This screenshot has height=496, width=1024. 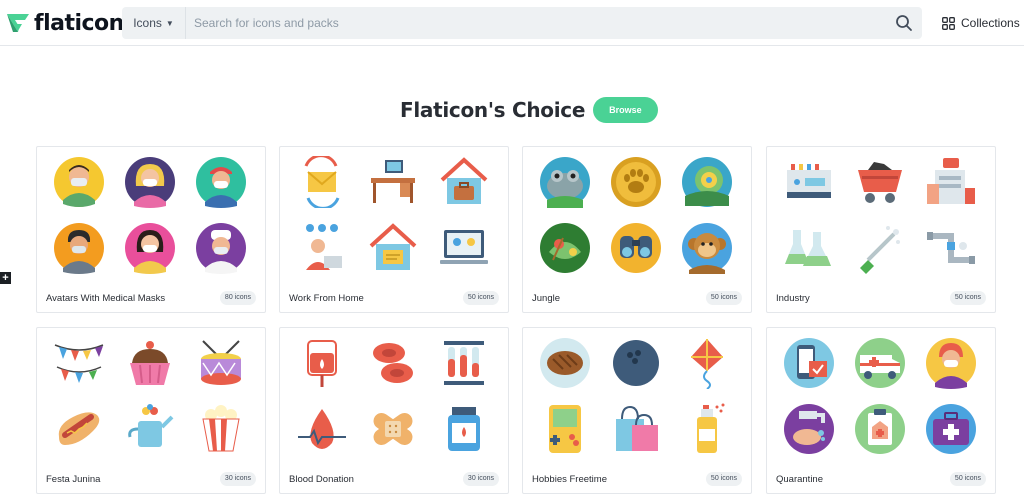 What do you see at coordinates (637, 428) in the screenshot?
I see `shopping-bags-icon` at bounding box center [637, 428].